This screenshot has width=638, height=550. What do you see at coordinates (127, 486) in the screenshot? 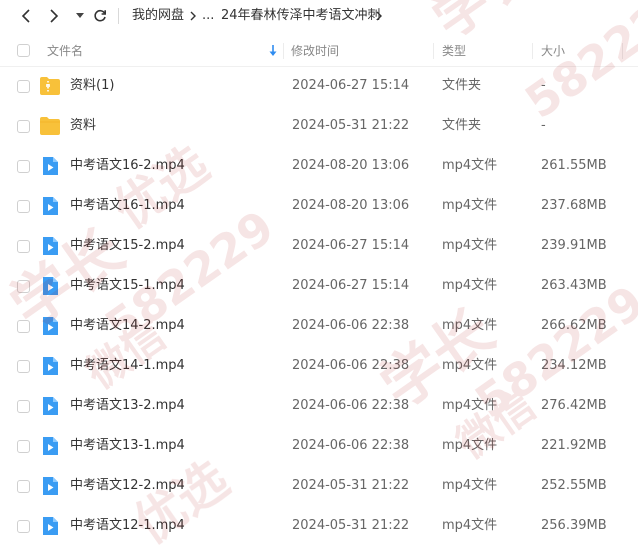
I see `file-name: 中考语文12-2.mp4` at bounding box center [127, 486].